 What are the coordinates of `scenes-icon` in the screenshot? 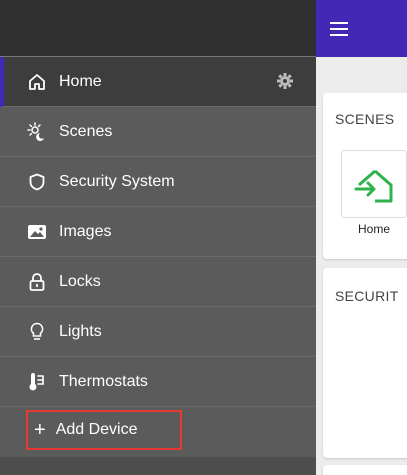 It's located at (37, 131).